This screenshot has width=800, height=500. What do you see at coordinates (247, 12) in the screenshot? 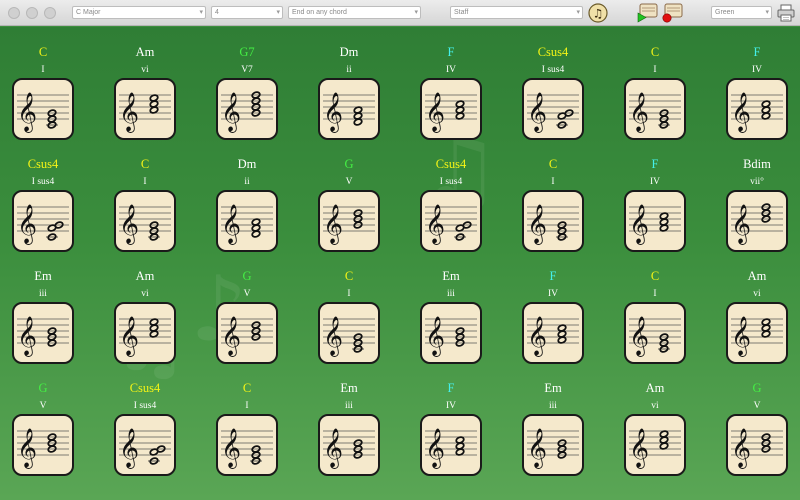
I see `count-select: 4 ▾` at bounding box center [247, 12].